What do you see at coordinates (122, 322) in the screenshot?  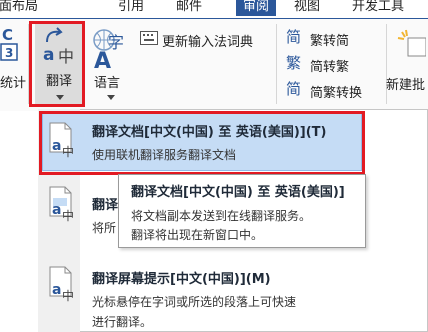 I see `menu-item-translate-screentip-desc-2: 进行翻译。` at bounding box center [122, 322].